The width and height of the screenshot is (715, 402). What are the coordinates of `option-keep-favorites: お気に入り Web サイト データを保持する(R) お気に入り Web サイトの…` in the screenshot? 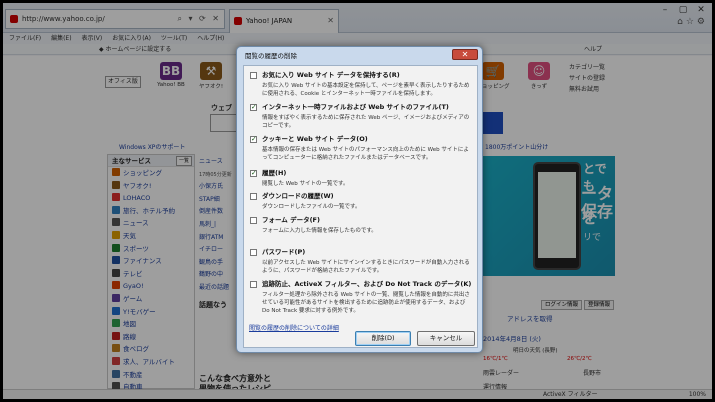 It's located at (362, 84).